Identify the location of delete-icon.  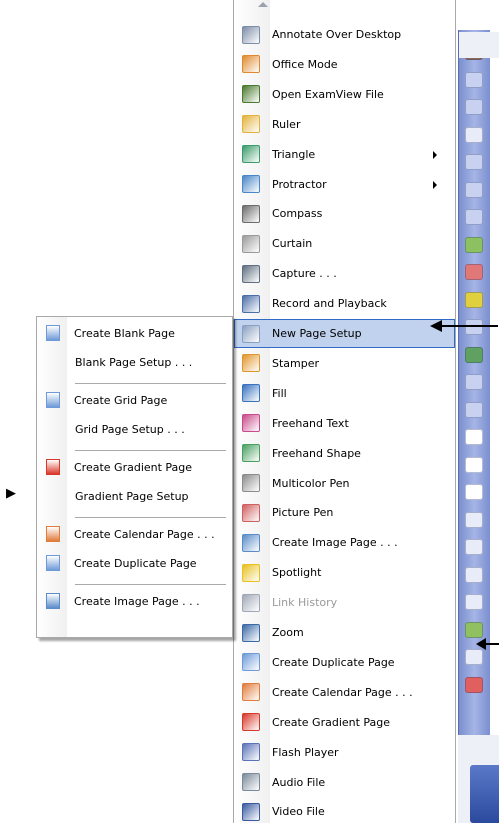
(474, 409).